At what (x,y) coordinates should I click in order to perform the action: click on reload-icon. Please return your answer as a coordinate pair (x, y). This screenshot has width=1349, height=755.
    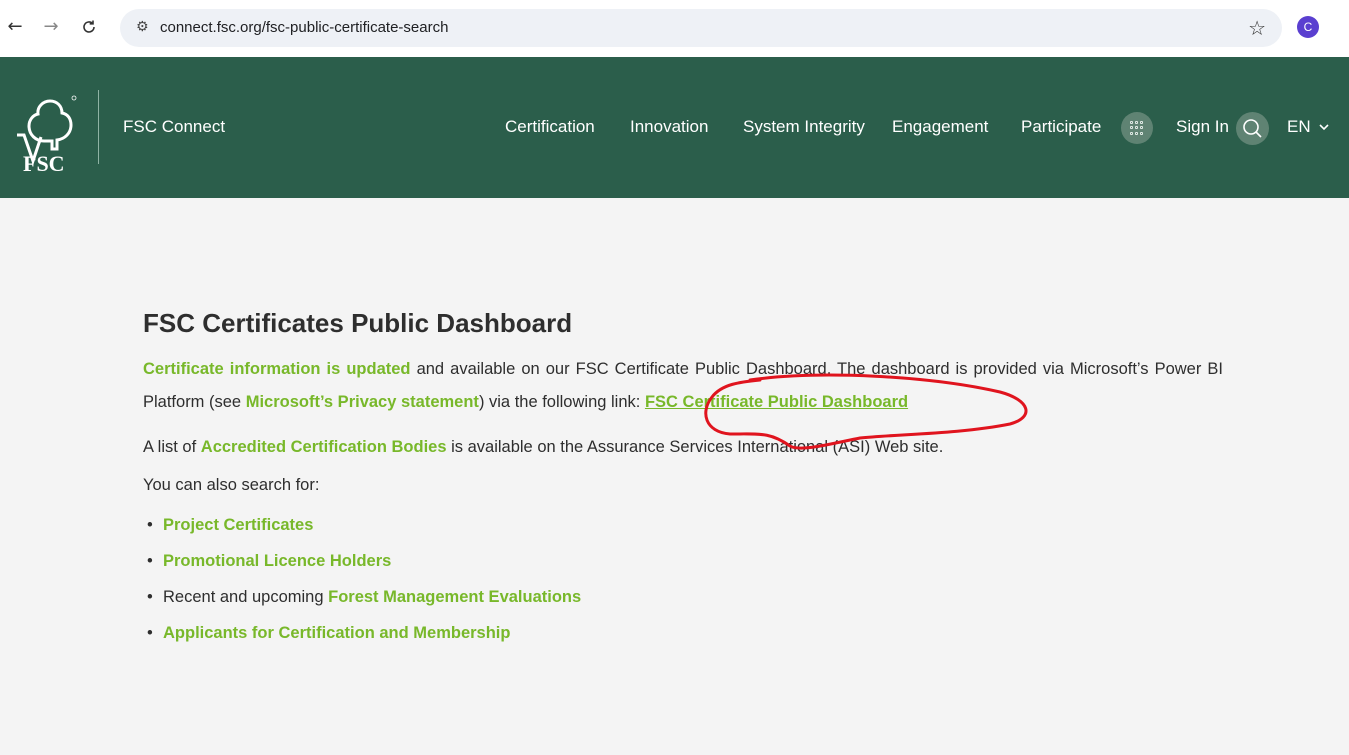
    Looking at the image, I should click on (89, 26).